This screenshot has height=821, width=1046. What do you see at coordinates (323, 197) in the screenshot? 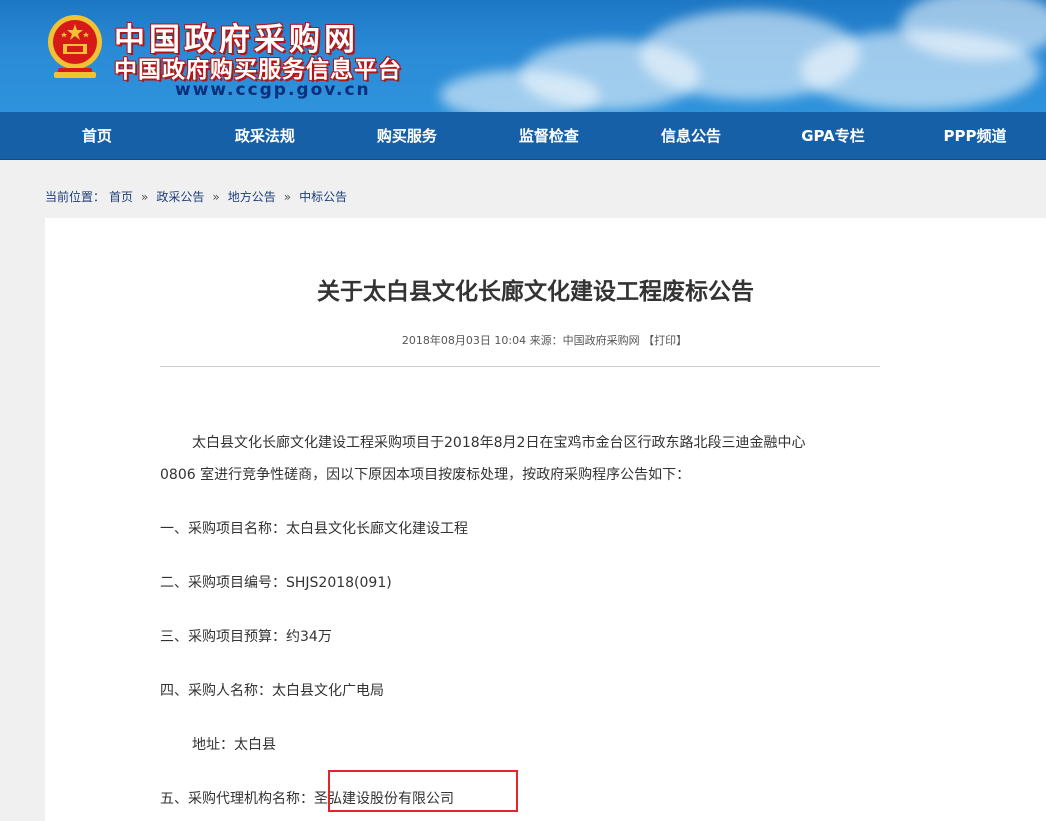
I see `breadcrumb-award-announcements: 中标公告` at bounding box center [323, 197].